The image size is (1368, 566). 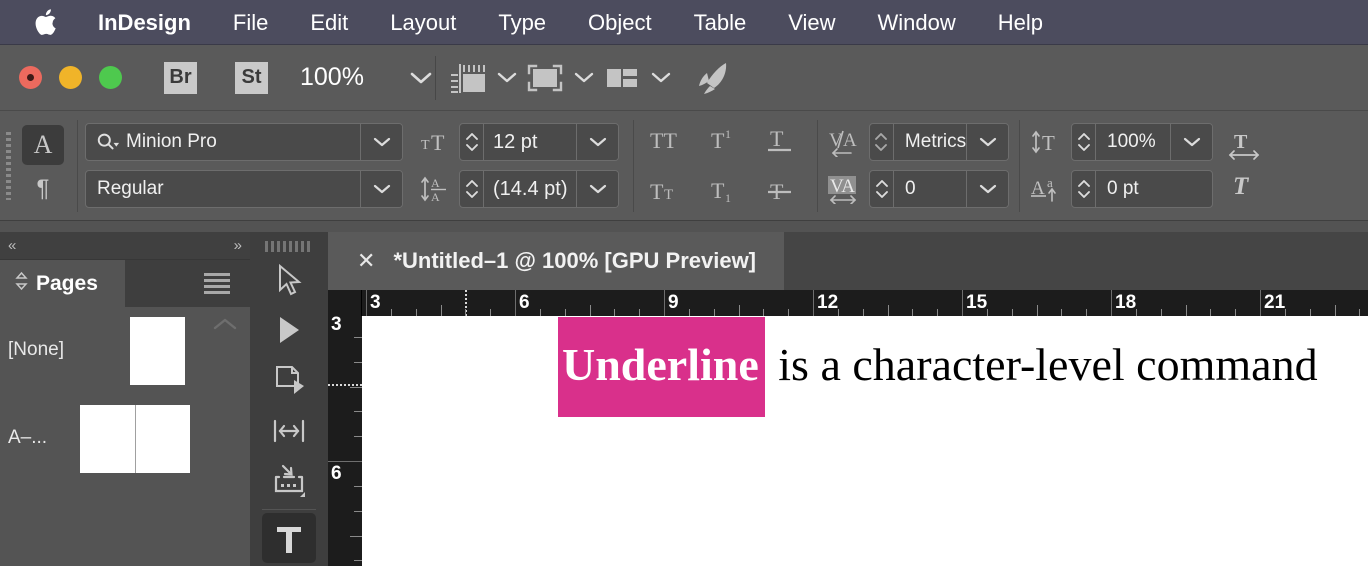 What do you see at coordinates (725, 191) in the screenshot?
I see `subscript-button: T1` at bounding box center [725, 191].